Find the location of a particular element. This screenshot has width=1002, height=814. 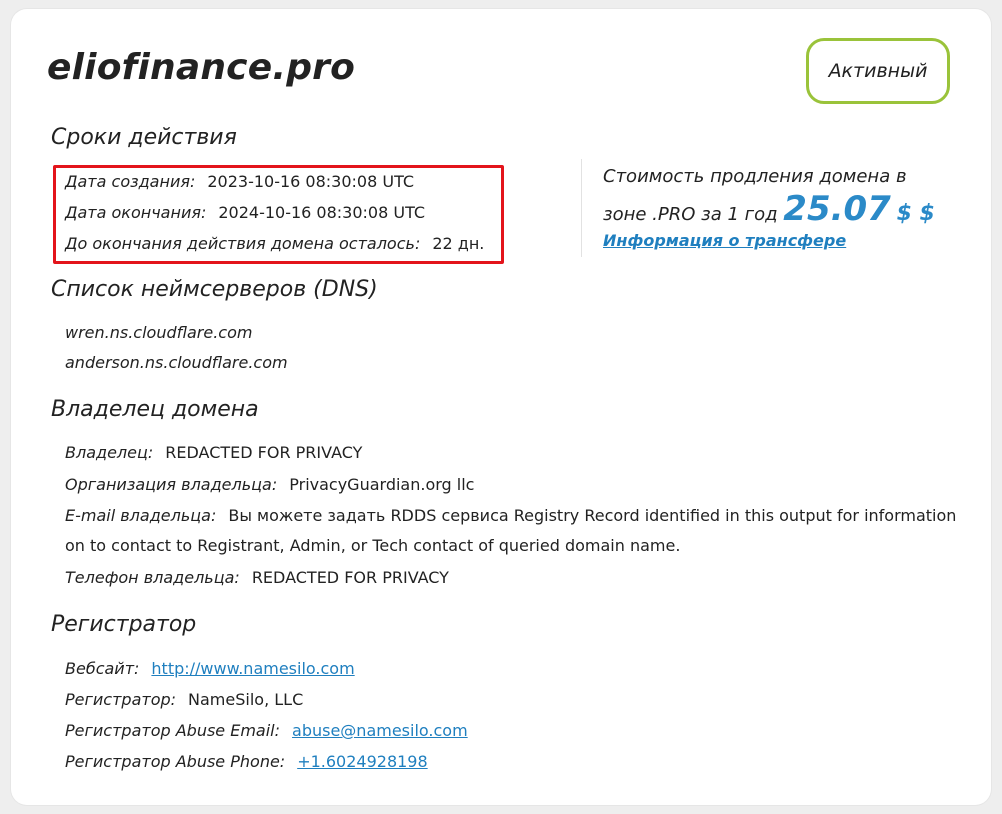

expiration-date-label: Дата окончания: is located at coordinates (136, 212).